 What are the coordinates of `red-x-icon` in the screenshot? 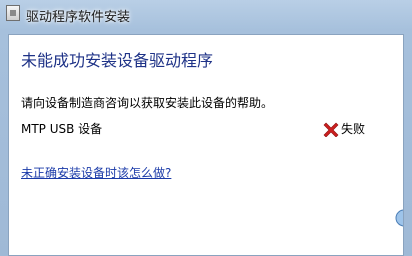 It's located at (331, 129).